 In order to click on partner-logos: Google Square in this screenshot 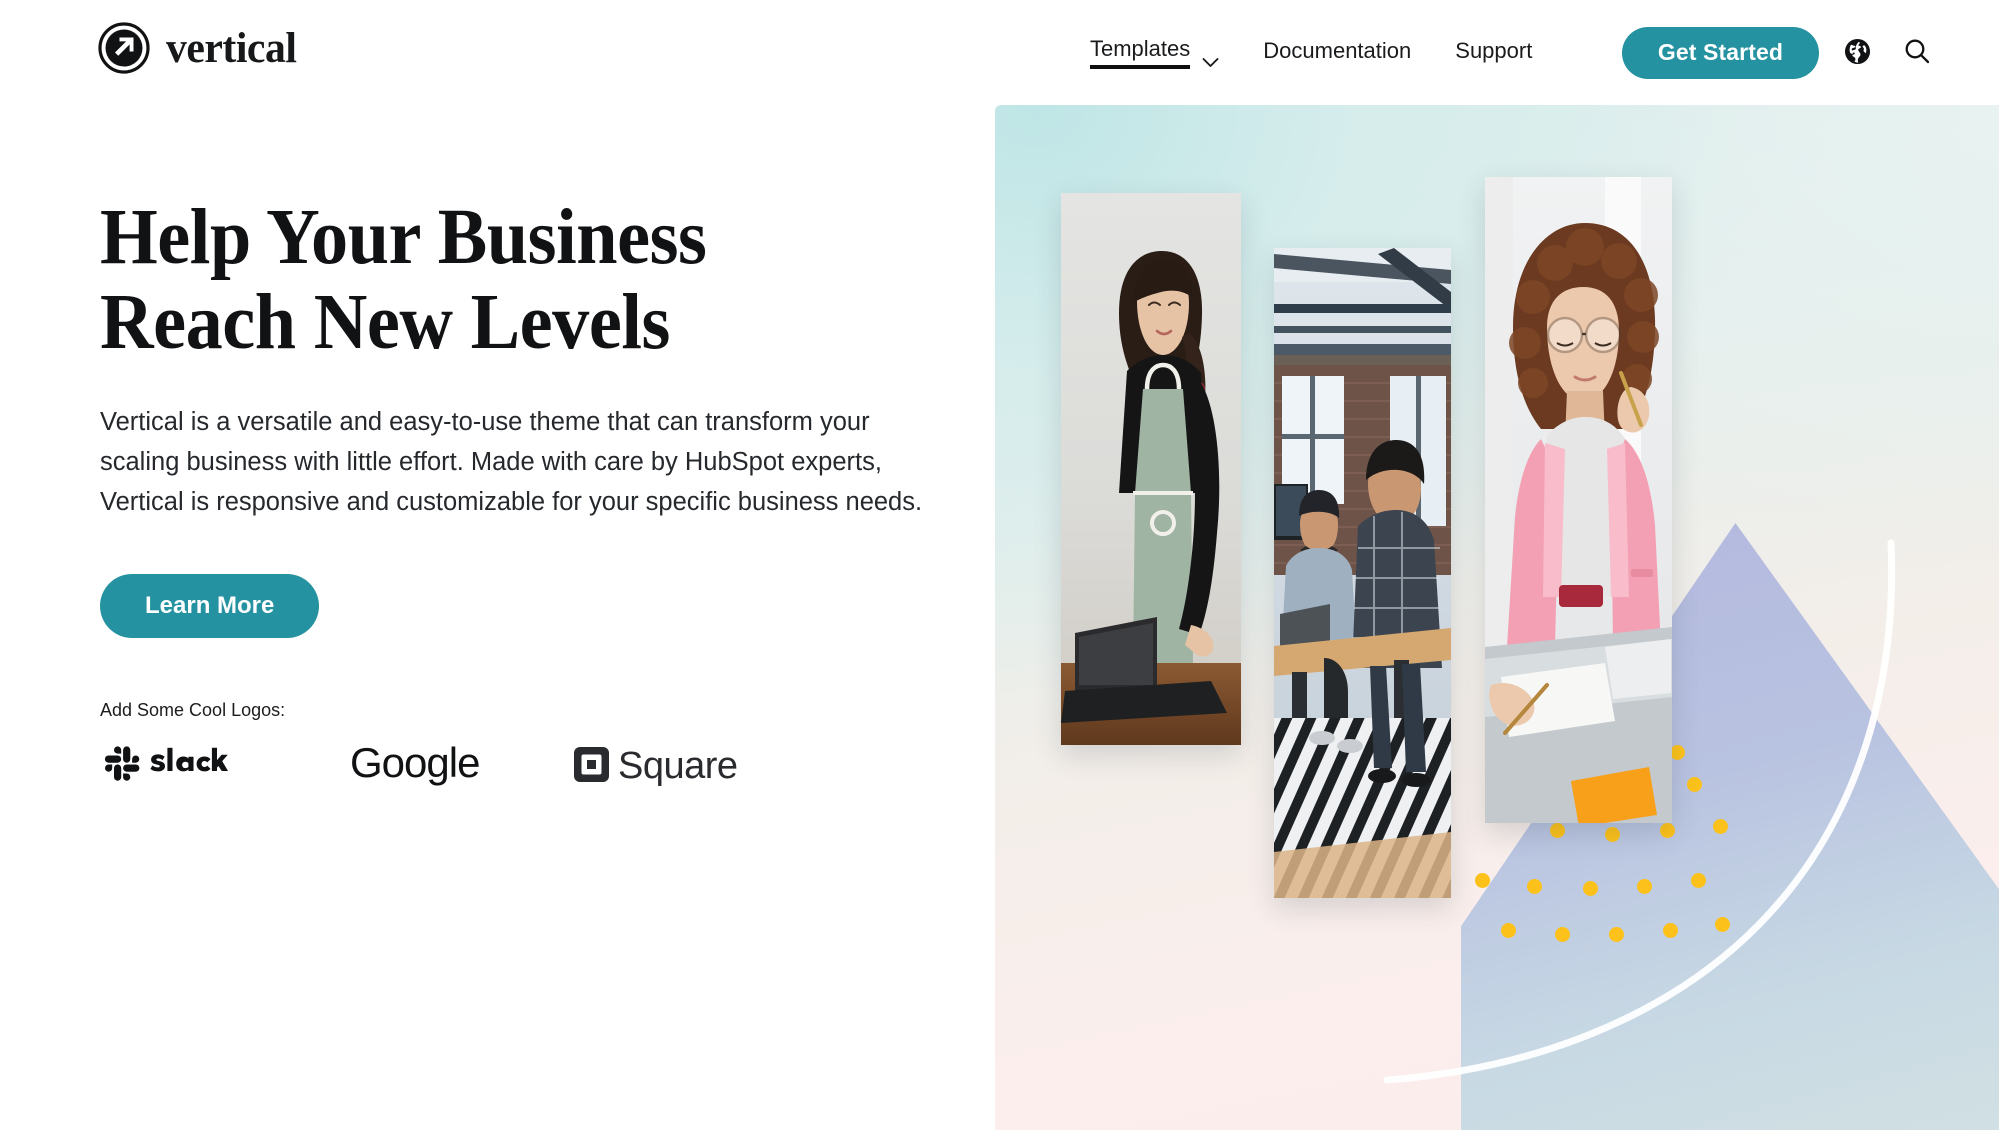, I will do `click(525, 764)`.